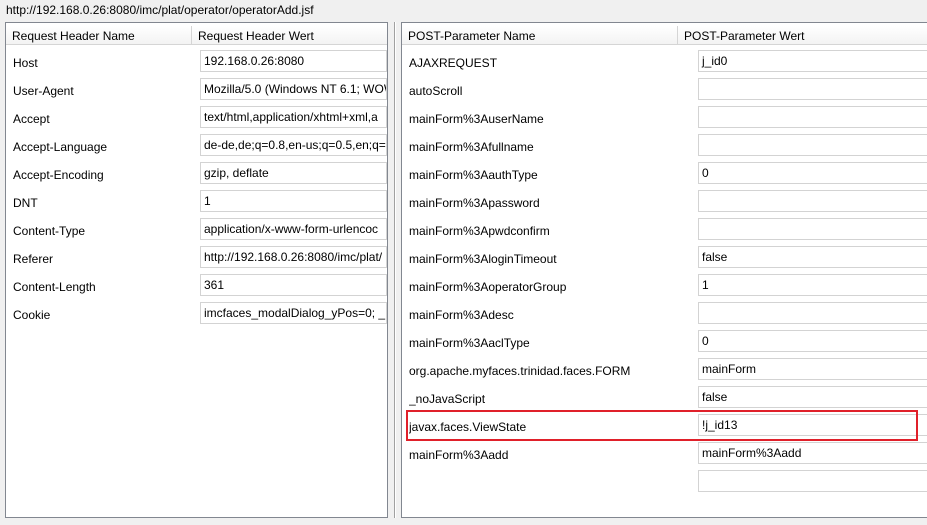  What do you see at coordinates (473, 175) in the screenshot?
I see `param-name: mainForm%3AauthType` at bounding box center [473, 175].